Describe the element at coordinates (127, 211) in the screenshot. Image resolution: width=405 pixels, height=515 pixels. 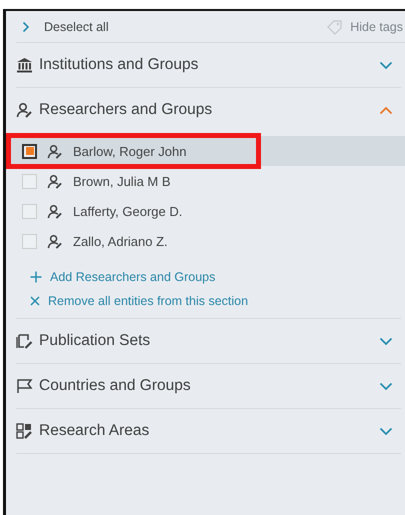
I see `researcher-name: Lafferty, George D.` at that location.